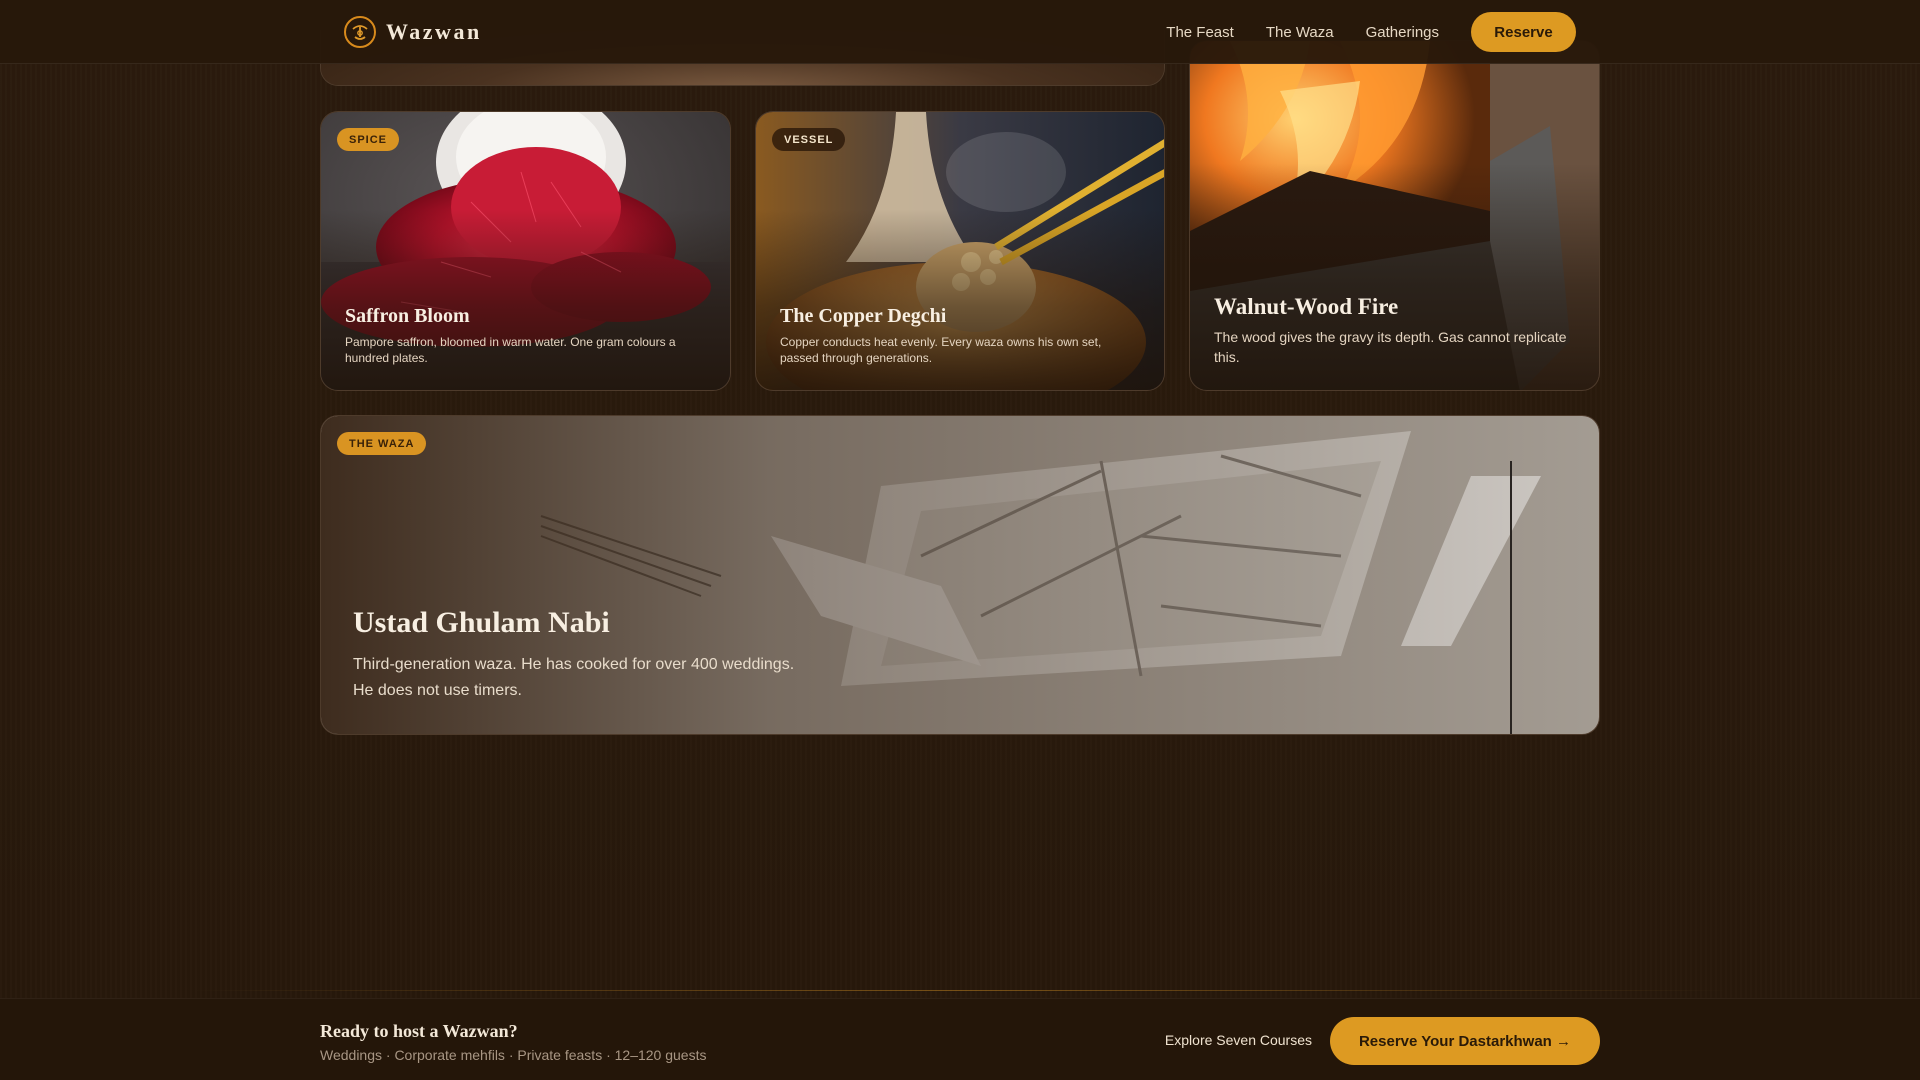 This screenshot has width=1920, height=1080. What do you see at coordinates (1200, 32) in the screenshot?
I see `nav-link-the-feast: The Feast` at bounding box center [1200, 32].